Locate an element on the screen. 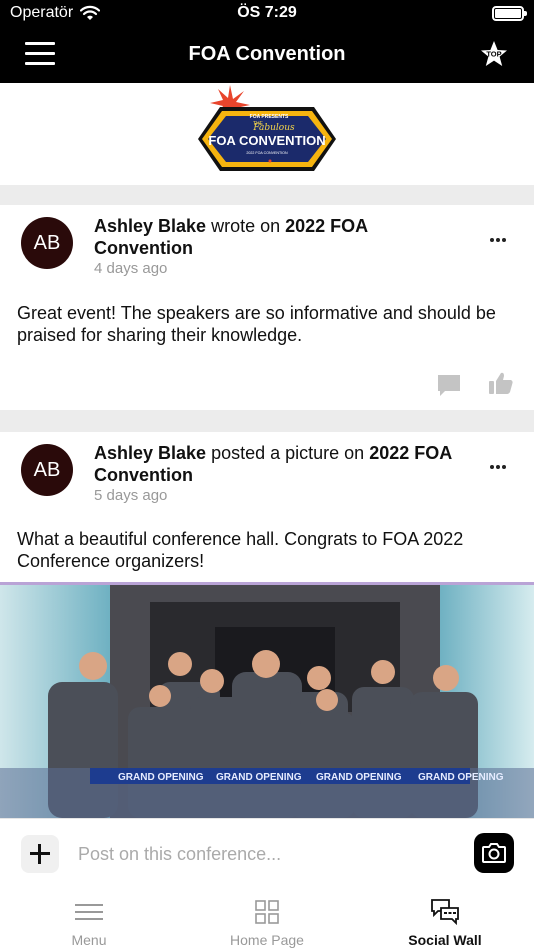 This screenshot has width=534, height=950. camera-icon is located at coordinates (494, 853).